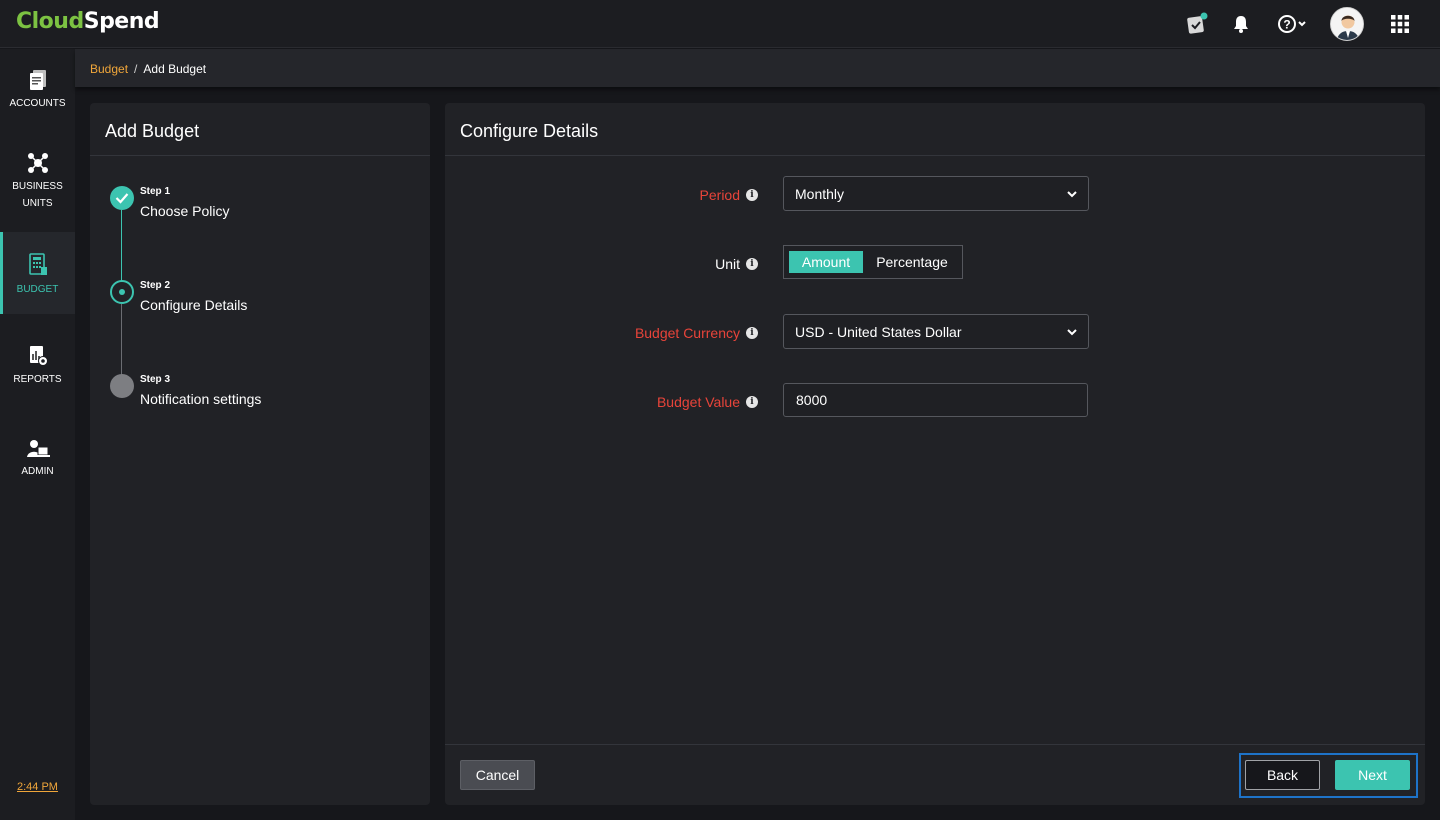 The image size is (1440, 820). Describe the element at coordinates (729, 195) in the screenshot. I see `period-label: Period i` at that location.